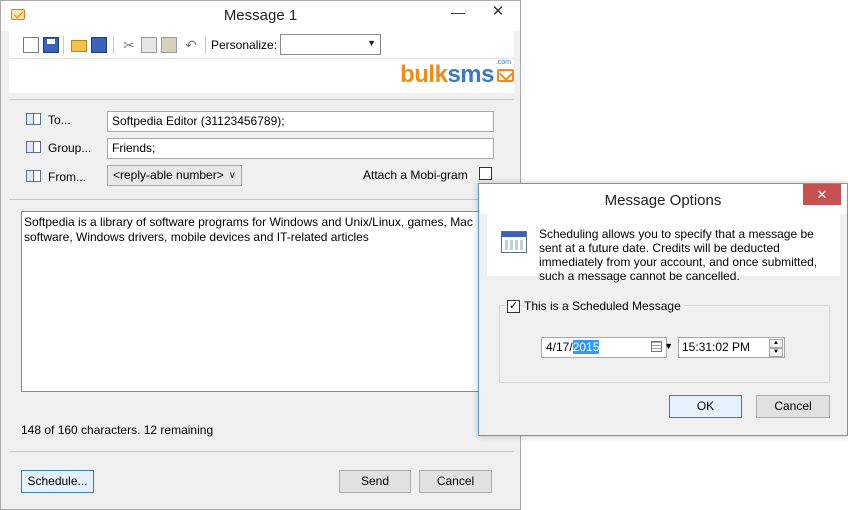 This screenshot has width=848, height=510. I want to click on toolbar: ✂ ↶ Personalize: ▼, so click(261, 45).